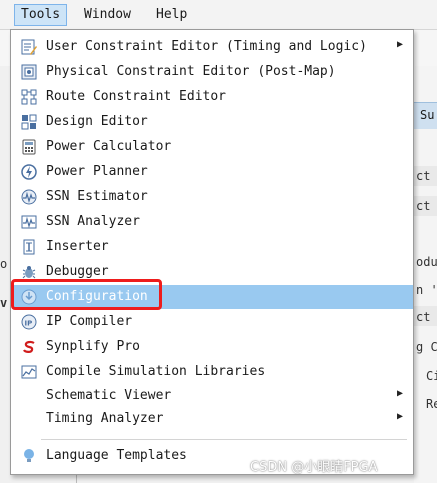 This screenshot has width=437, height=483. Describe the element at coordinates (212, 197) in the screenshot. I see `menu-item-ssn-estimator: SSN Estimator` at that location.